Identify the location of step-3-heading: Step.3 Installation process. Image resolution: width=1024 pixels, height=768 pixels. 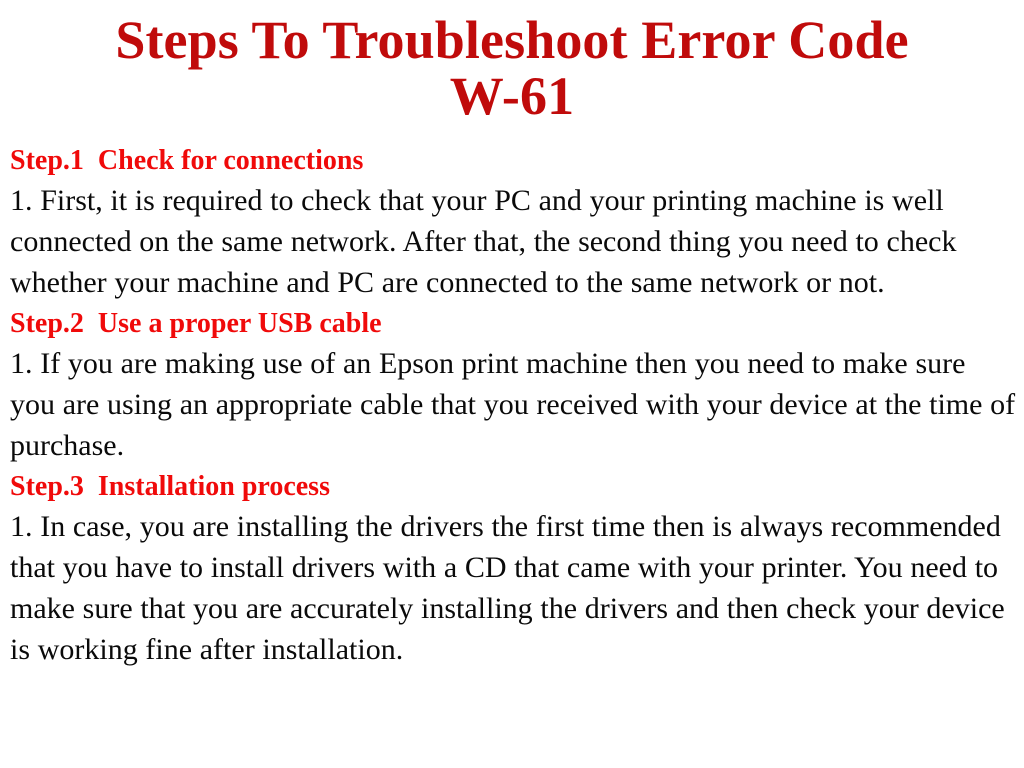
(170, 486).